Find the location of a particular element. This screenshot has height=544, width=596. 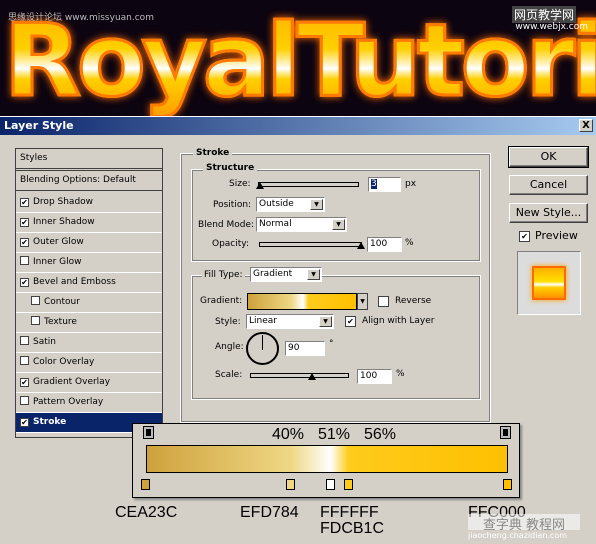

color-stop-label: EFD784 is located at coordinates (269, 512).